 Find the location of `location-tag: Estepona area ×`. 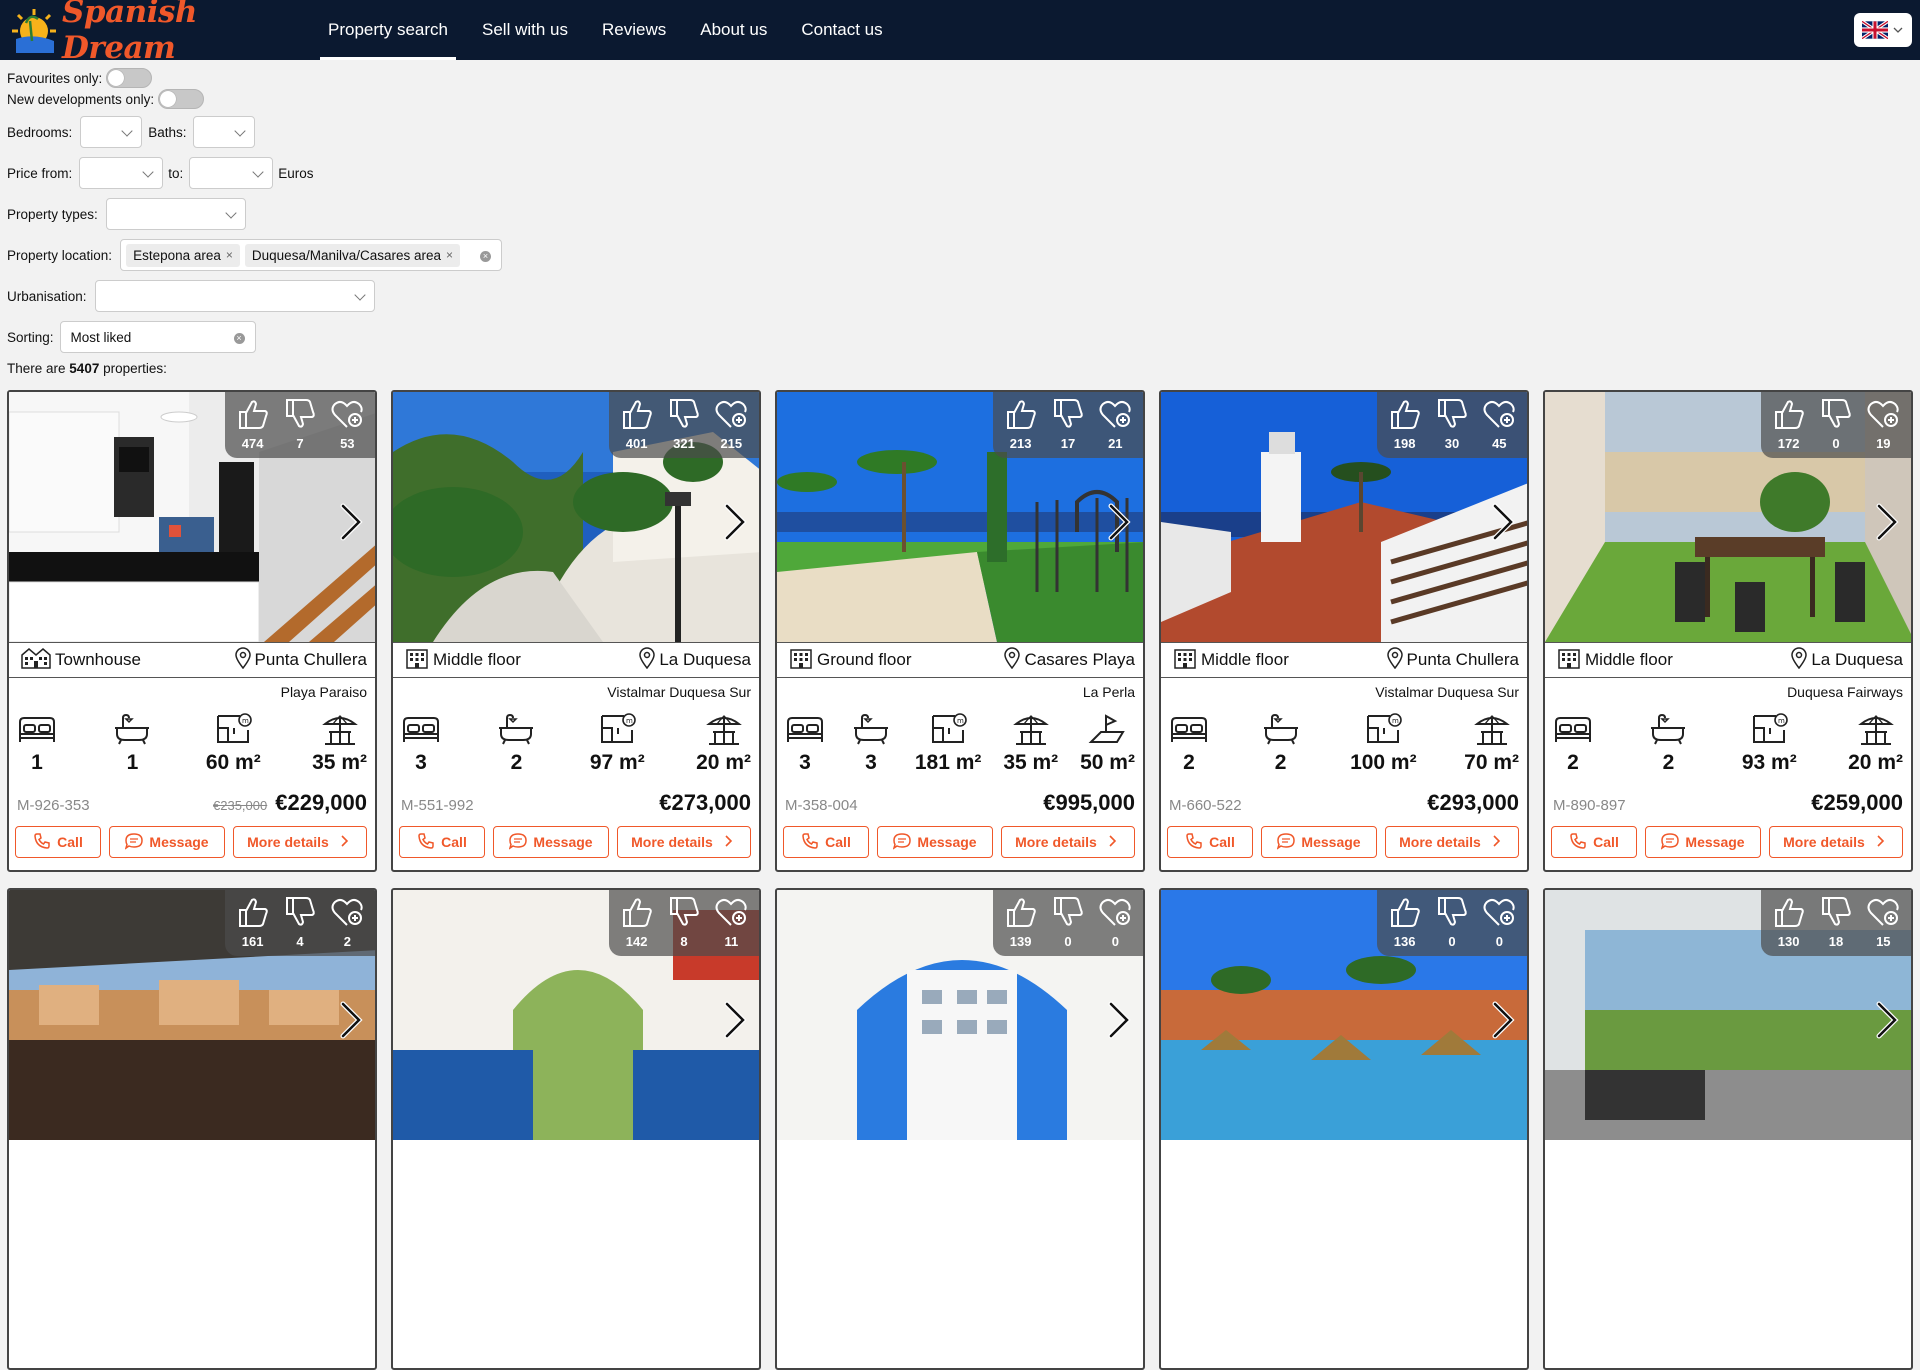

location-tag: Estepona area × is located at coordinates (183, 255).